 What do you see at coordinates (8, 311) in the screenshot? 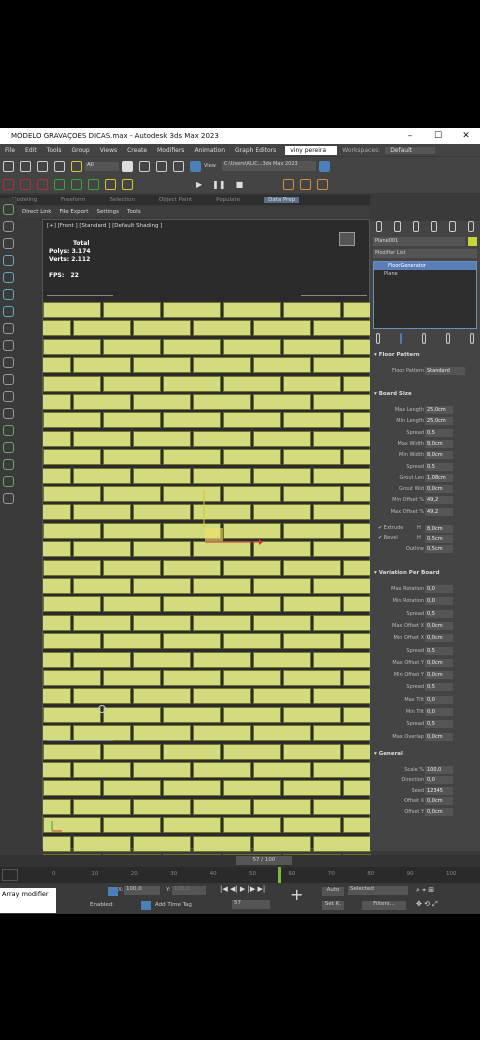
I see `create-cameras-icon` at bounding box center [8, 311].